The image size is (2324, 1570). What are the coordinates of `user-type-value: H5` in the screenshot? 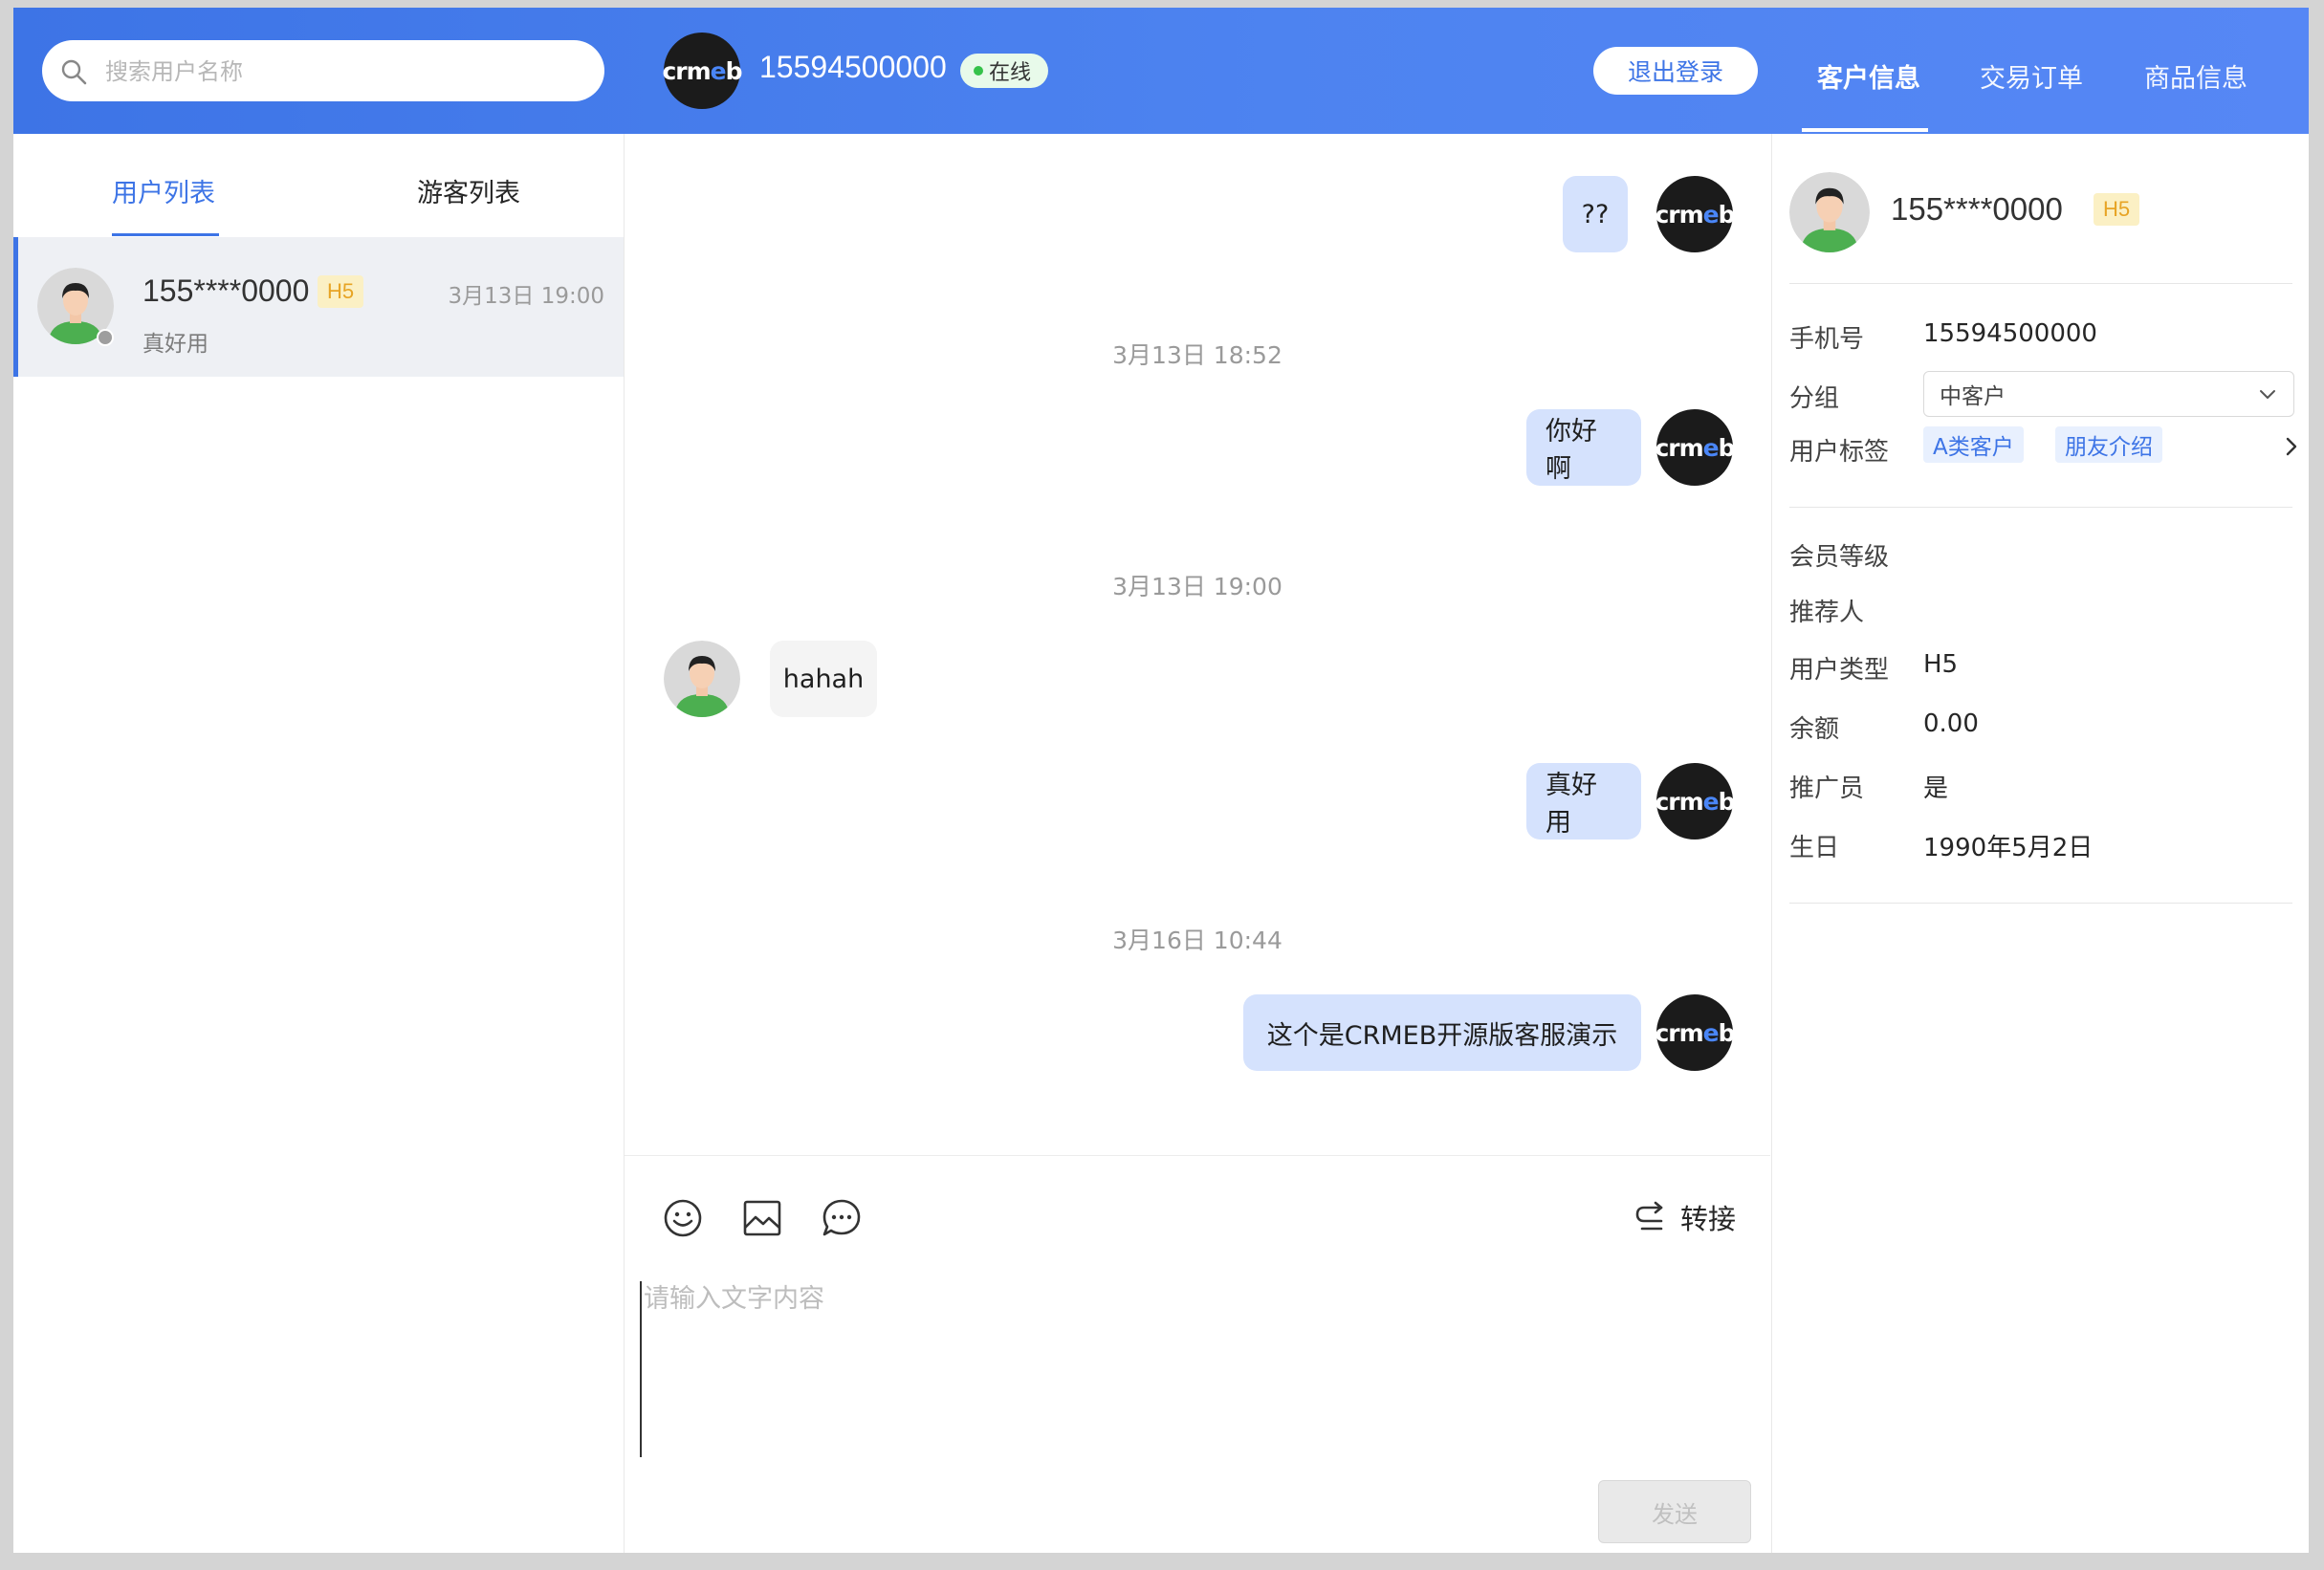 It's located at (1941, 664).